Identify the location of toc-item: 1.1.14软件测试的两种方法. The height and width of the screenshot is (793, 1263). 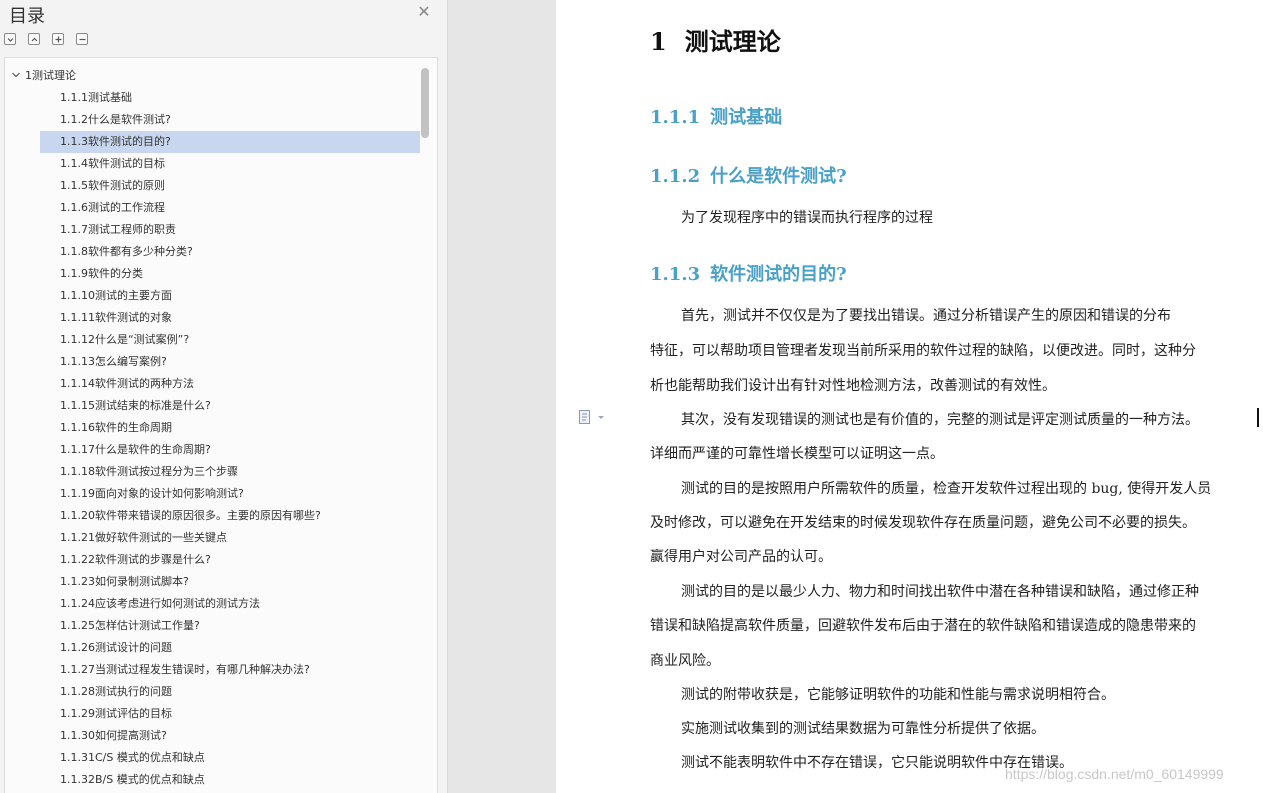
(230, 384).